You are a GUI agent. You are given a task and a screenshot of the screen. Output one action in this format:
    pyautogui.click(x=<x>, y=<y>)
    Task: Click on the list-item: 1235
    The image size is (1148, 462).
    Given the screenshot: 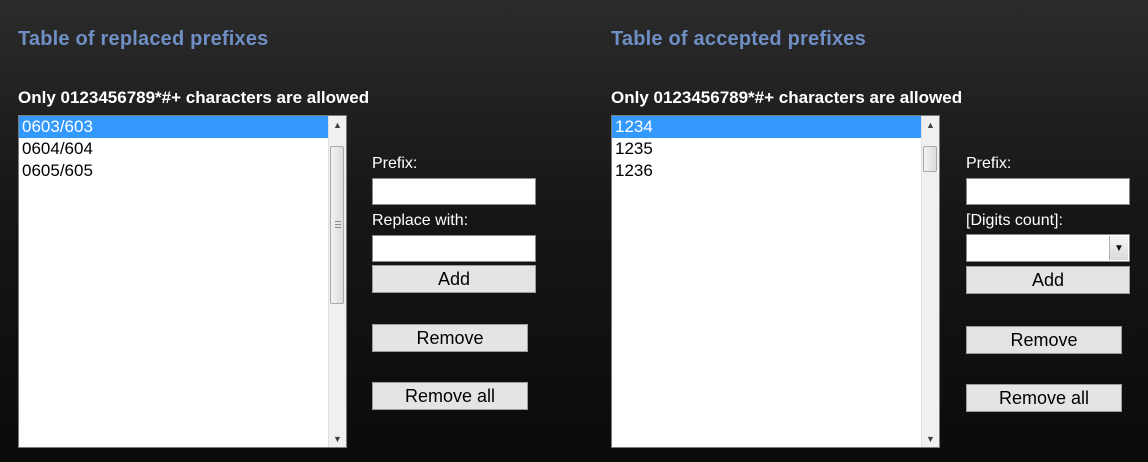 What is the action you would take?
    pyautogui.click(x=766, y=149)
    